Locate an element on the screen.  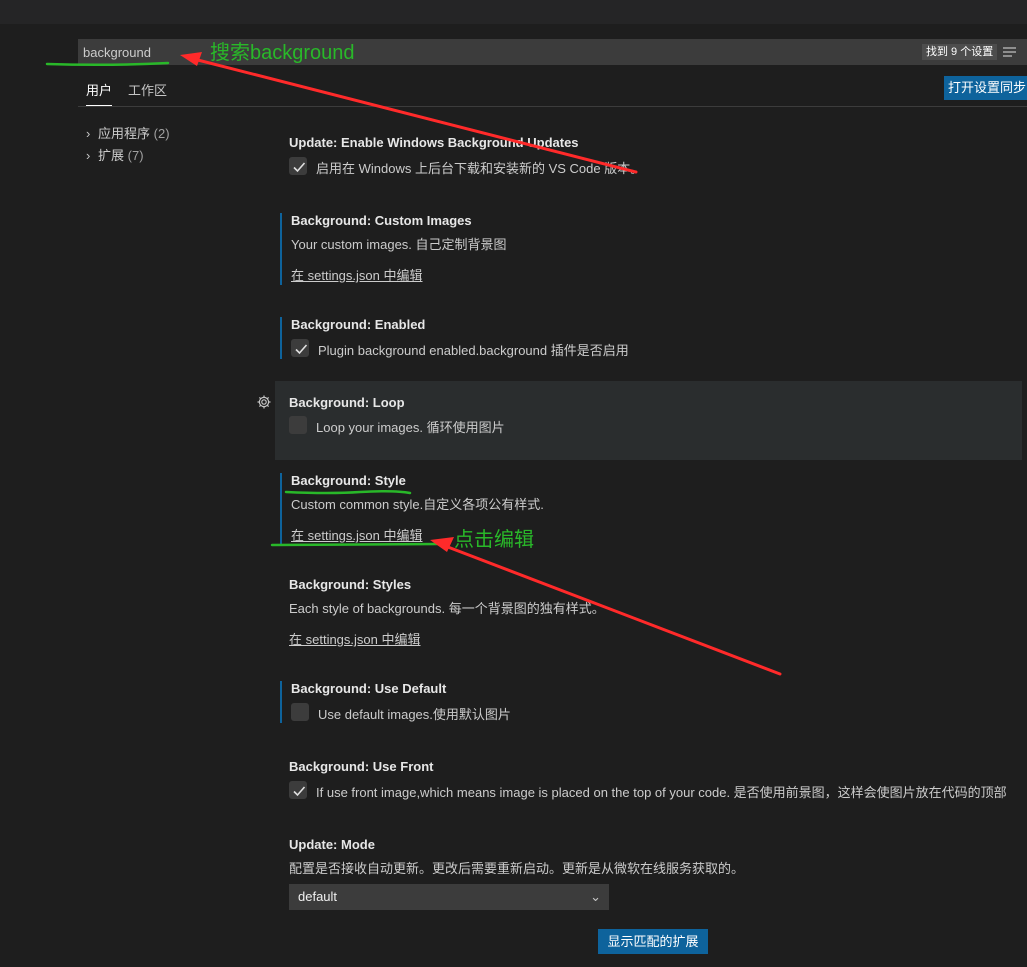
setting-title: Background: Loop is located at coordinates (347, 402).